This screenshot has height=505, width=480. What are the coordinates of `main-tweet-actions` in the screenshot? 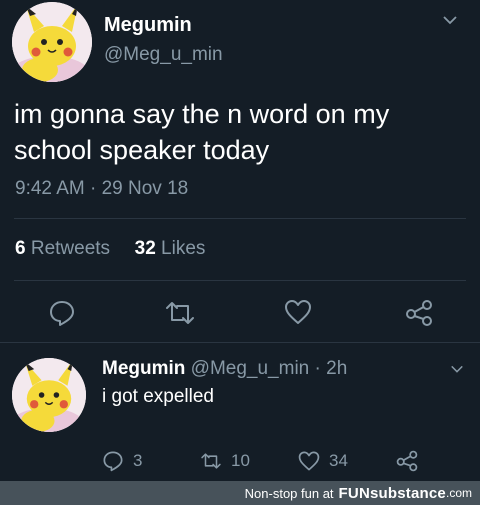 It's located at (240, 314).